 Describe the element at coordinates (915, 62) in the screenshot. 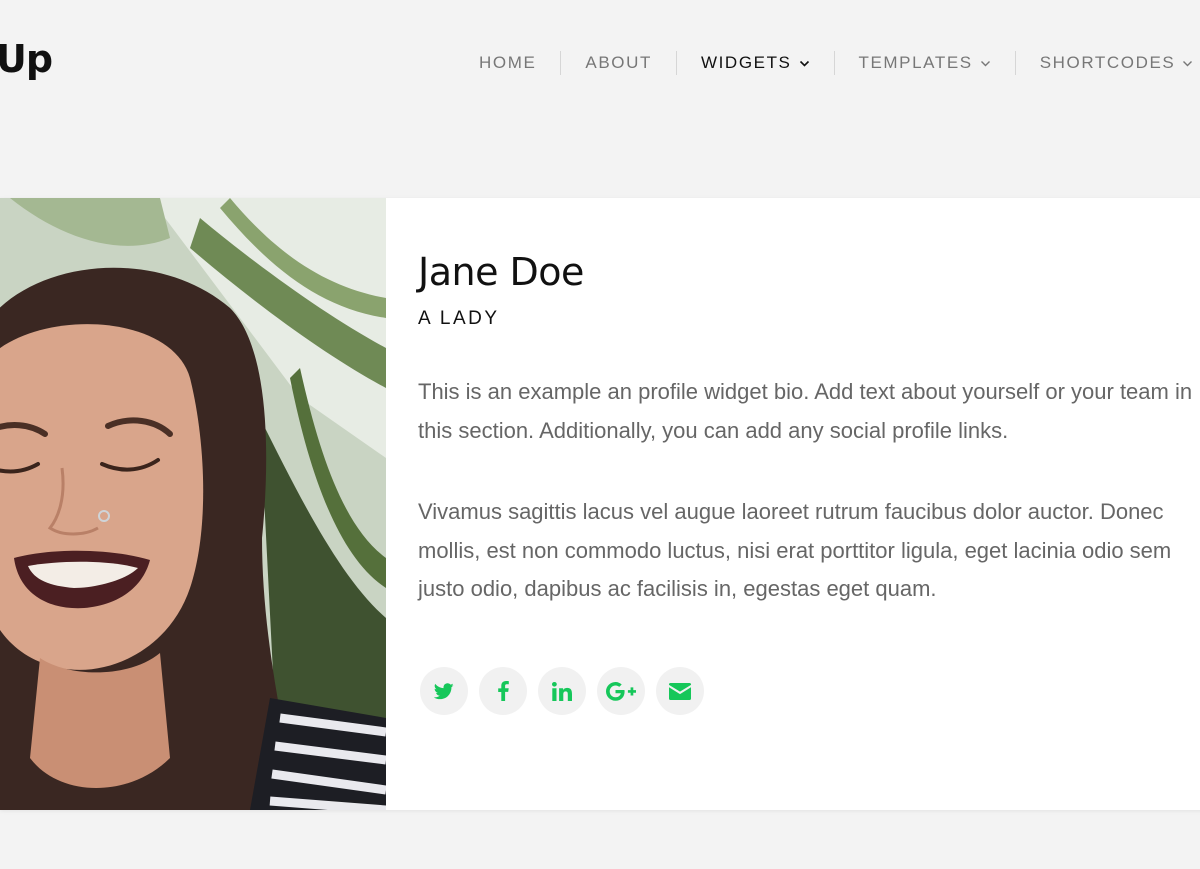

I see `nav-item-label: TEMPLATES` at that location.